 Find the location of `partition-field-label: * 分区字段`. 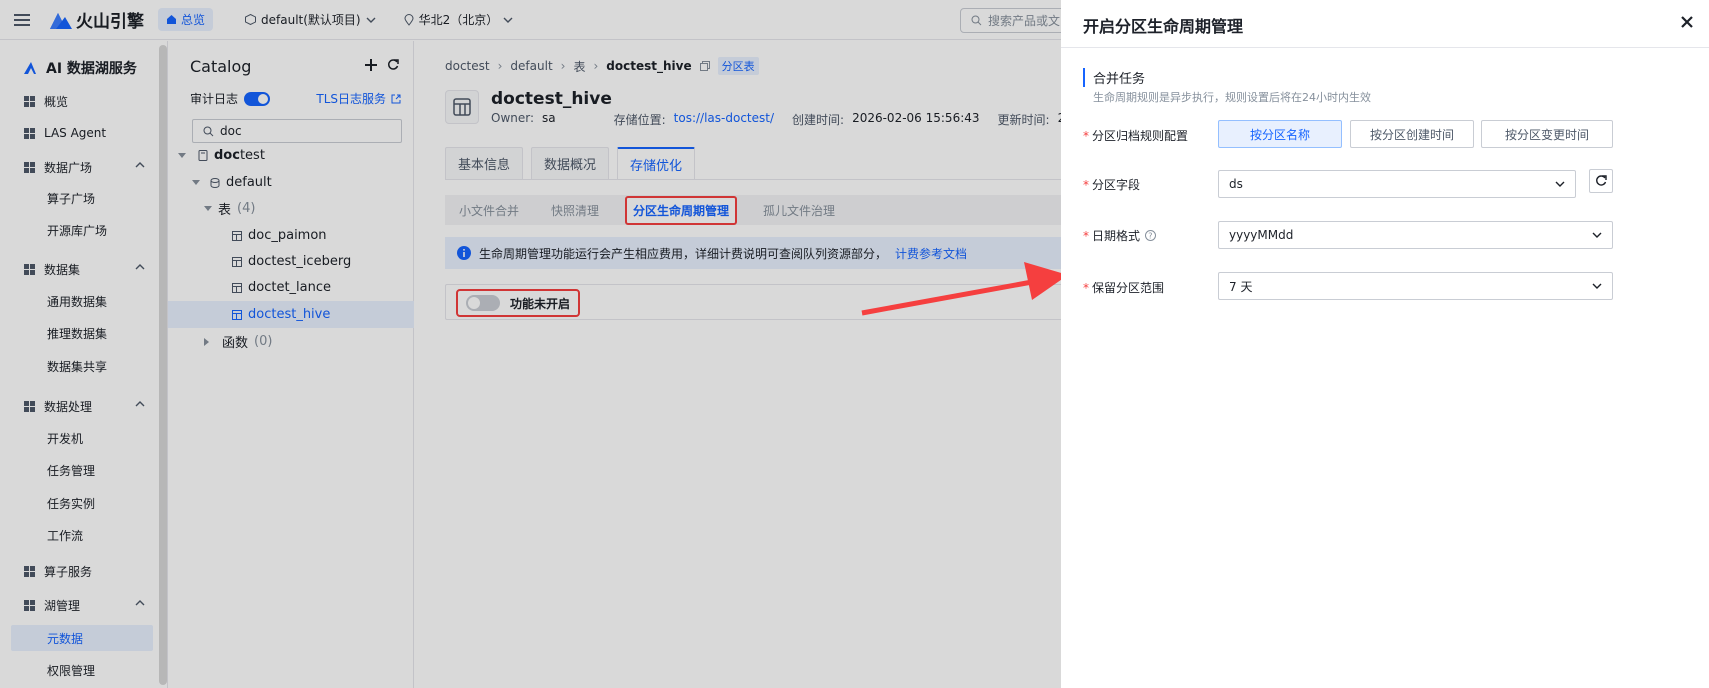

partition-field-label: * 分区字段 is located at coordinates (1112, 185).